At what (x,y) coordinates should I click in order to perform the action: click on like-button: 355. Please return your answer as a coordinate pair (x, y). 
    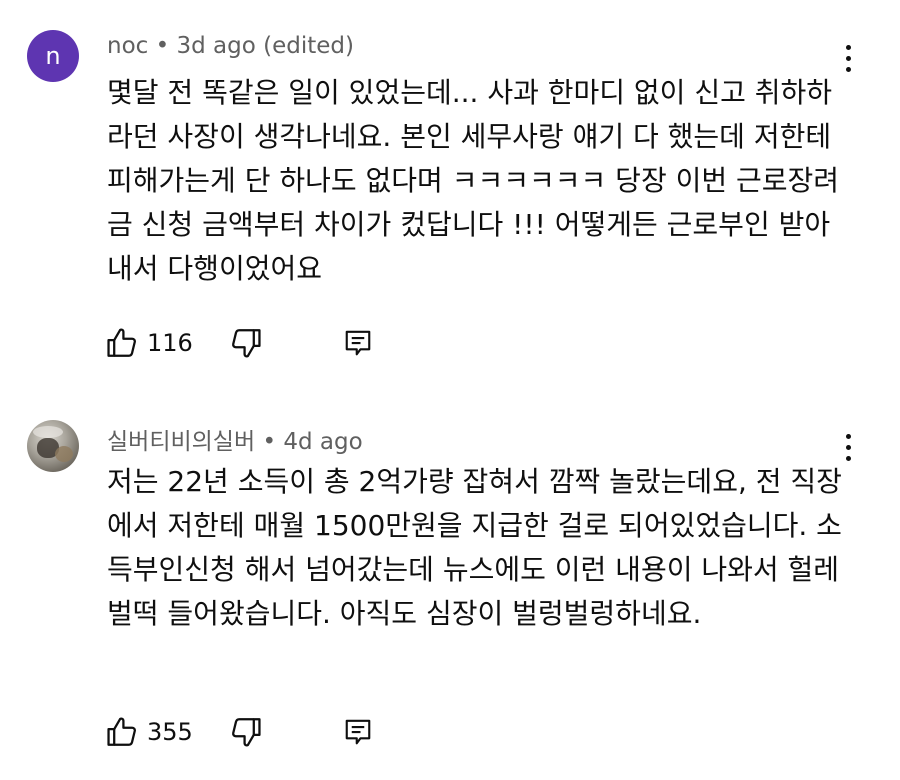
    Looking at the image, I should click on (149, 732).